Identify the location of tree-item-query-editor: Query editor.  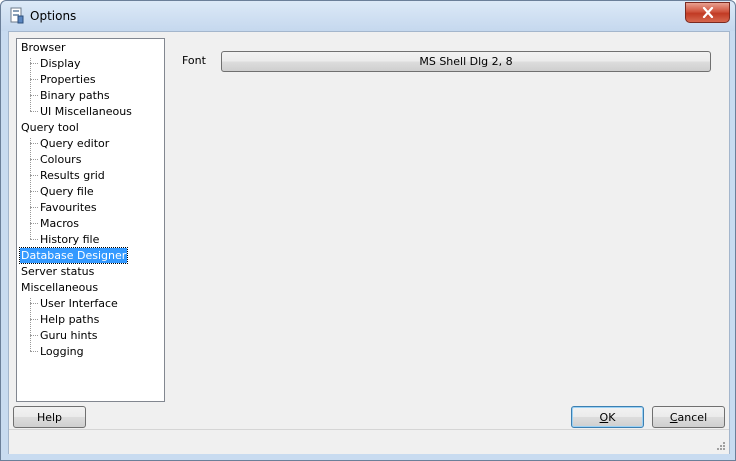
(74, 143).